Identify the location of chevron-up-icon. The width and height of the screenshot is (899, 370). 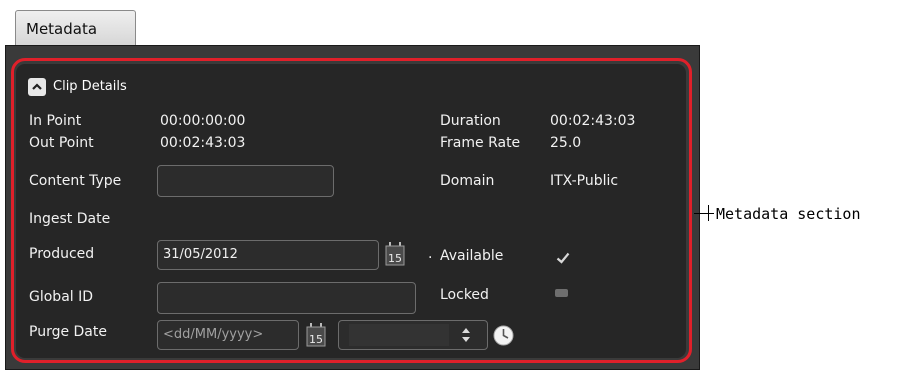
(37, 87).